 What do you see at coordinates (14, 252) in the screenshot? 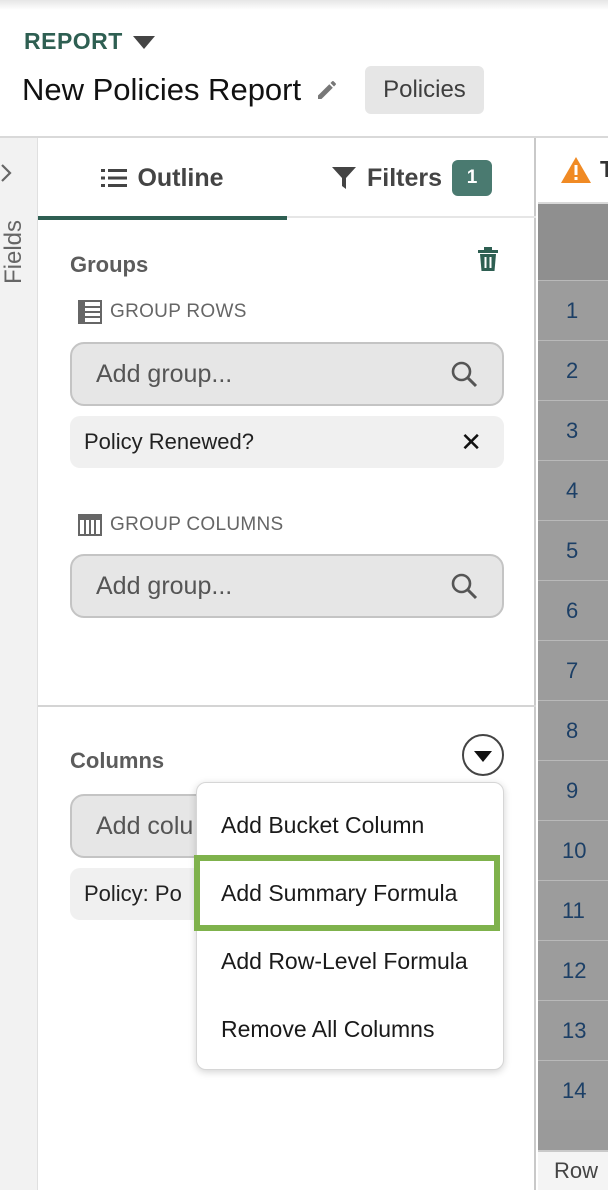
I see `fields-rail-label: Fields` at bounding box center [14, 252].